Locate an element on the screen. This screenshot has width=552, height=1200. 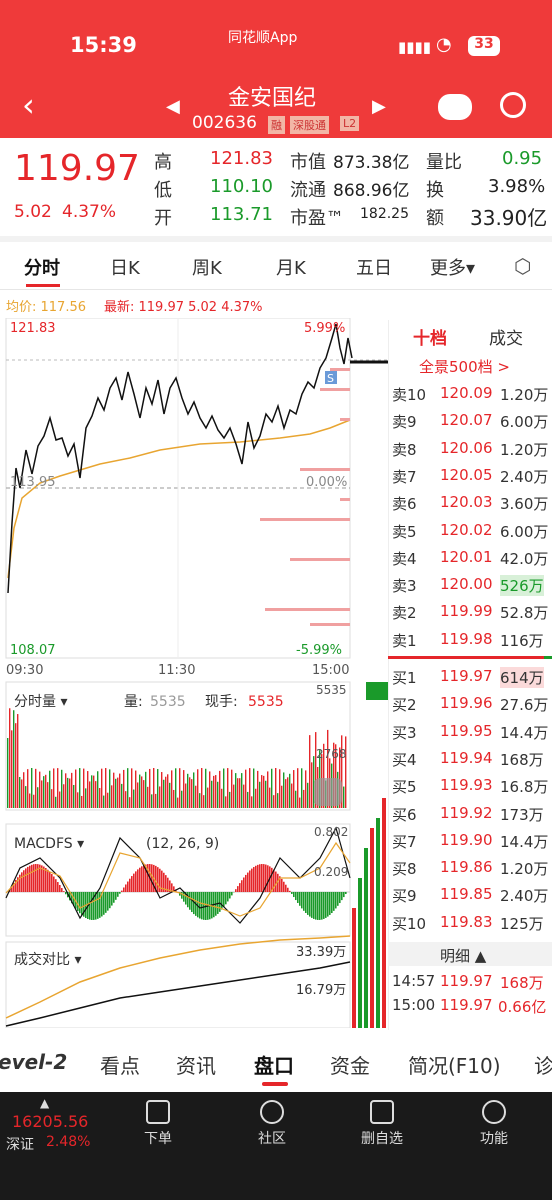
buy-level-row: 买2 119.96 27.6万 is located at coordinates (470, 707).